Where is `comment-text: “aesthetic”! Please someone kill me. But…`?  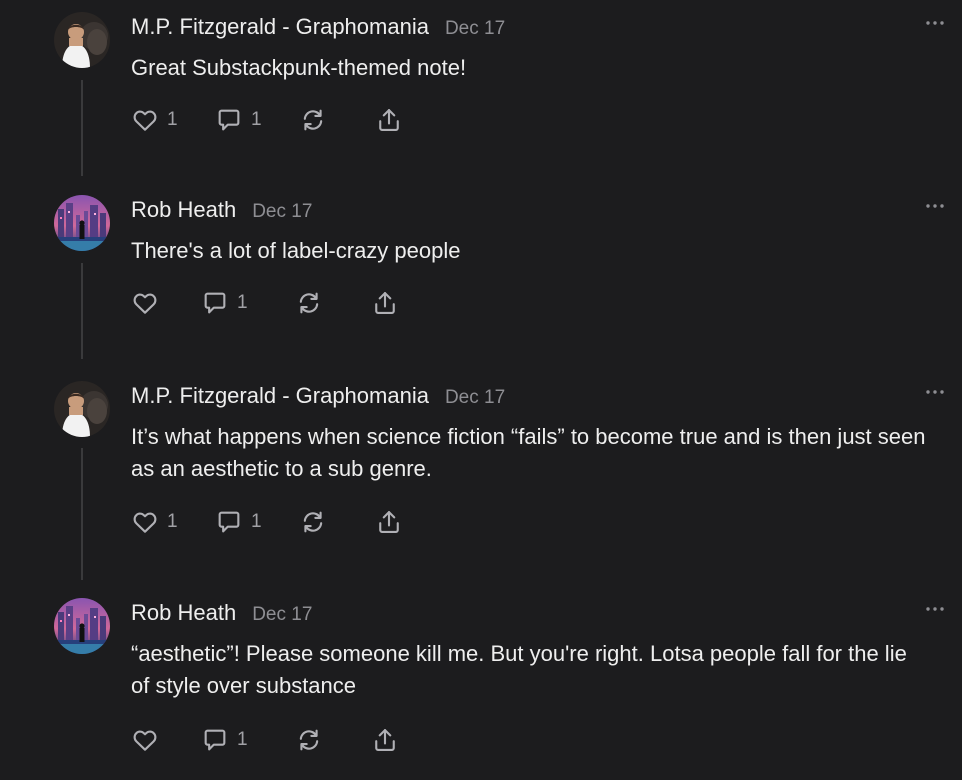 comment-text: “aesthetic”! Please someone kill me. But… is located at coordinates (519, 669).